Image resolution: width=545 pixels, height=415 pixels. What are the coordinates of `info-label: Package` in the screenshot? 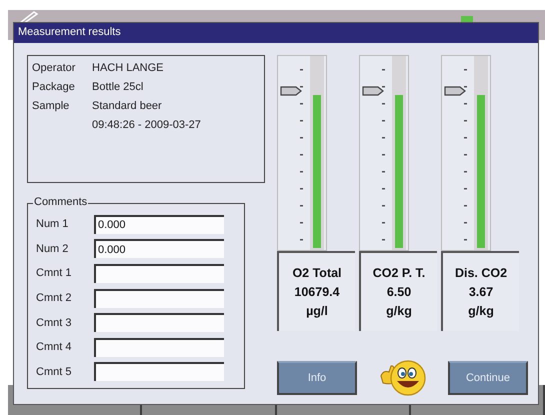 It's located at (54, 87).